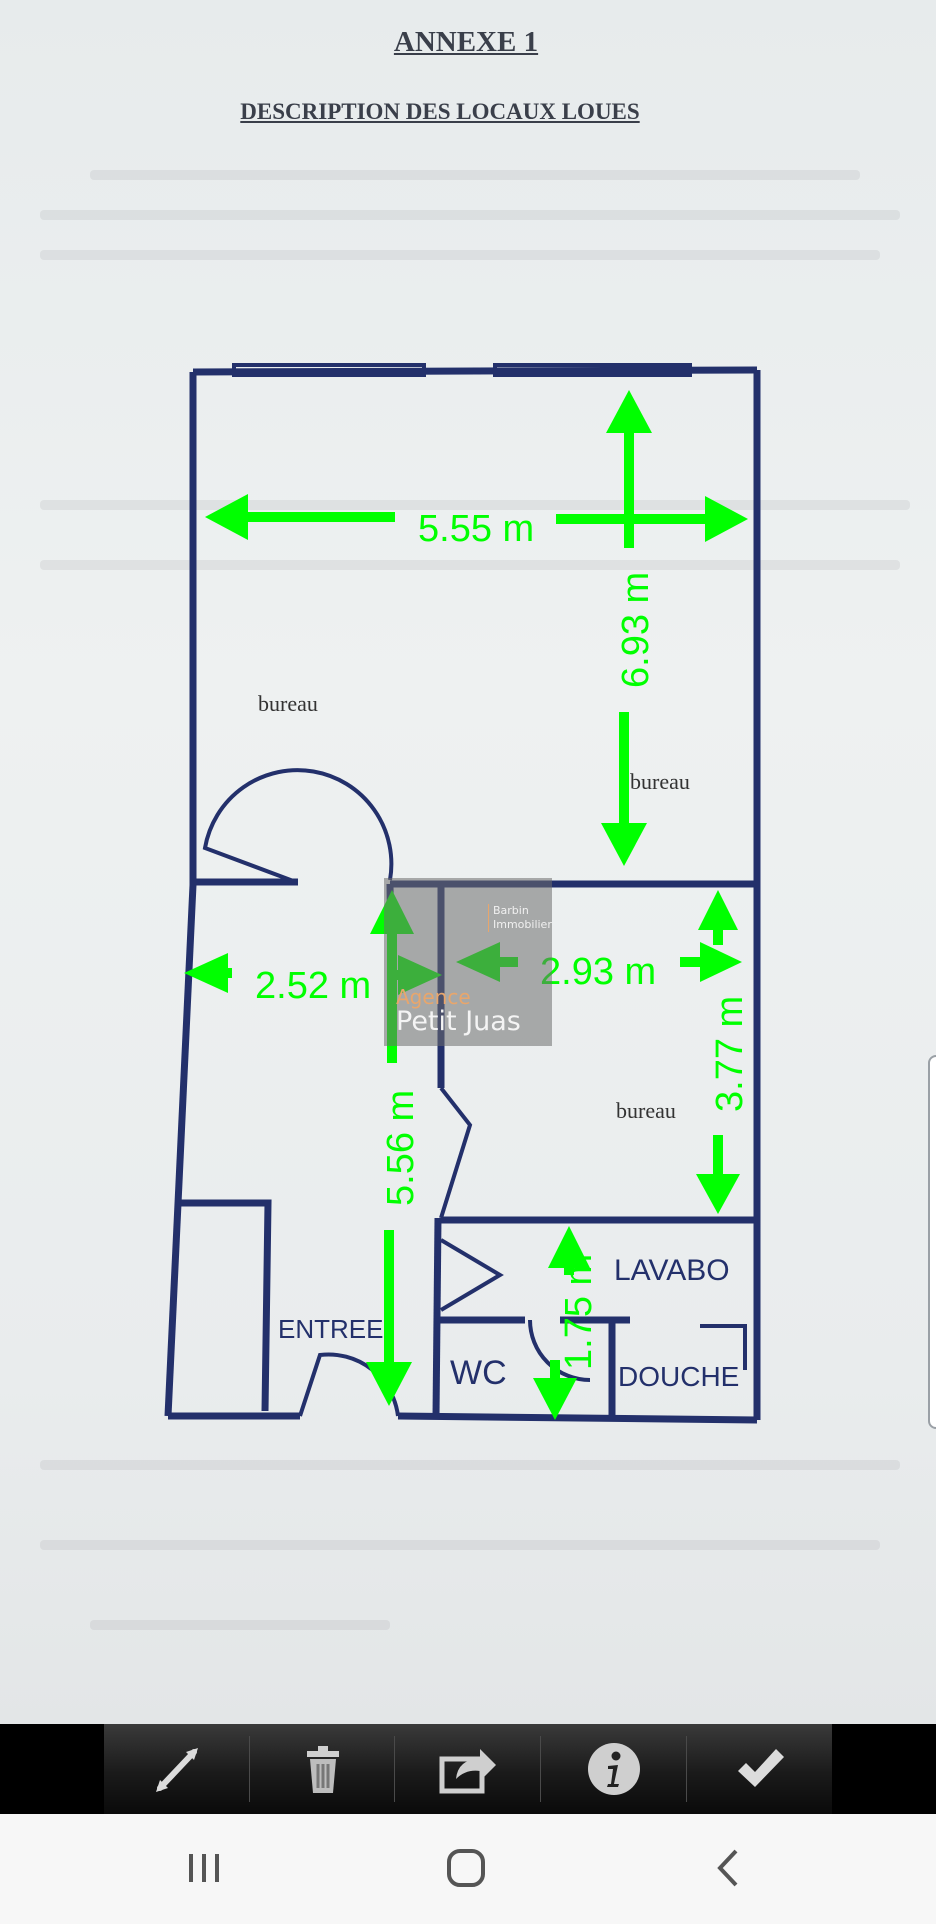  I want to click on share-button, so click(467, 1769).